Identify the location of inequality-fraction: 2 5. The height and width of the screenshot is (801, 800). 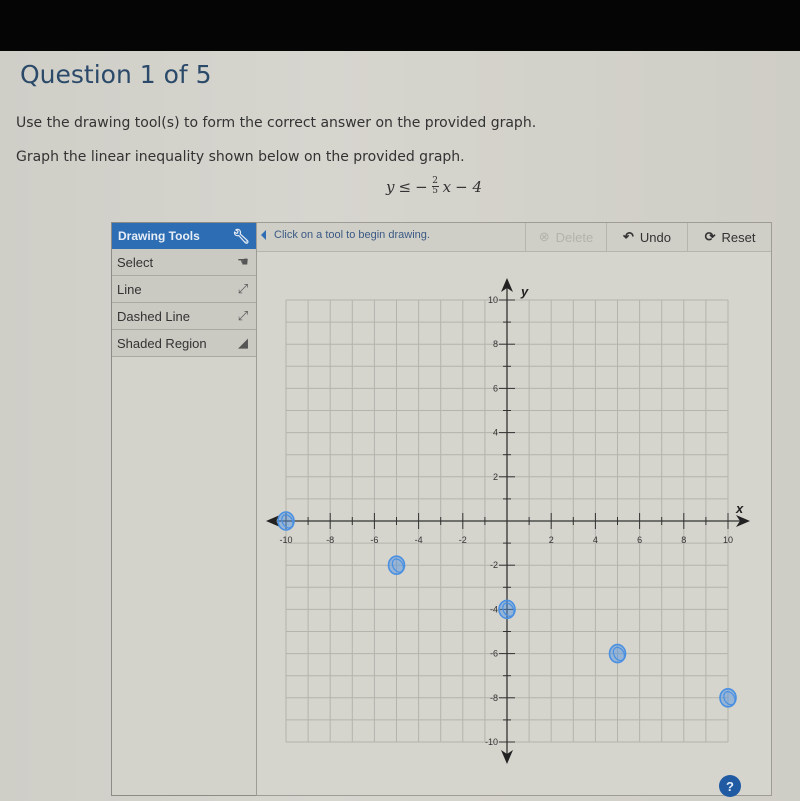
(435, 186).